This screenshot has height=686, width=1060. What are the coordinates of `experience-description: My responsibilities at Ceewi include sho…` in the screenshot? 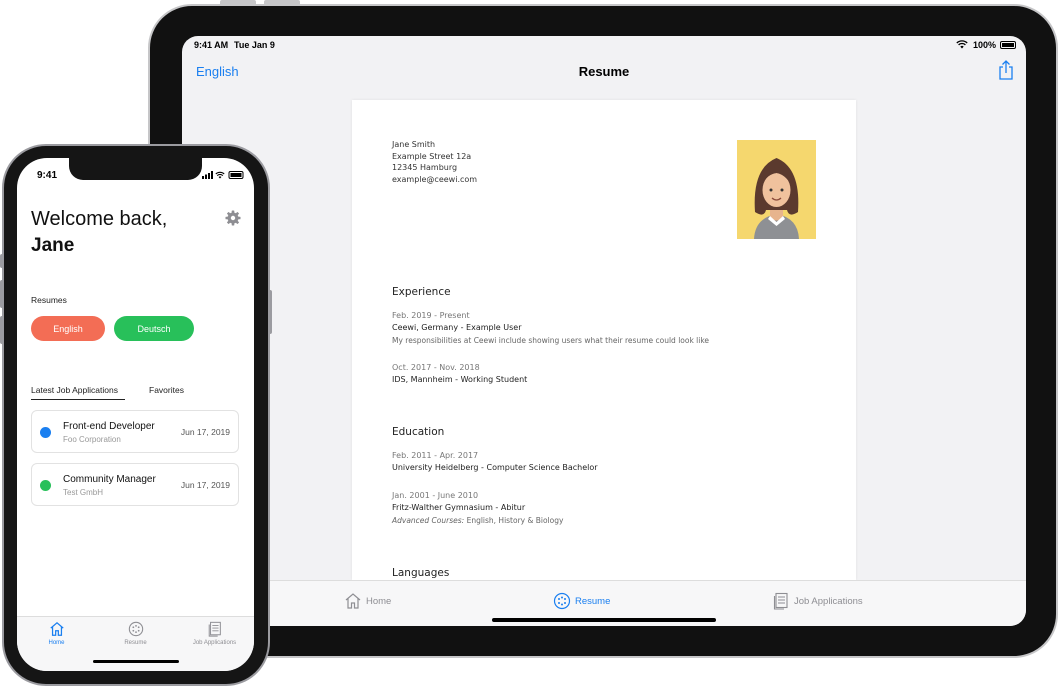 It's located at (551, 340).